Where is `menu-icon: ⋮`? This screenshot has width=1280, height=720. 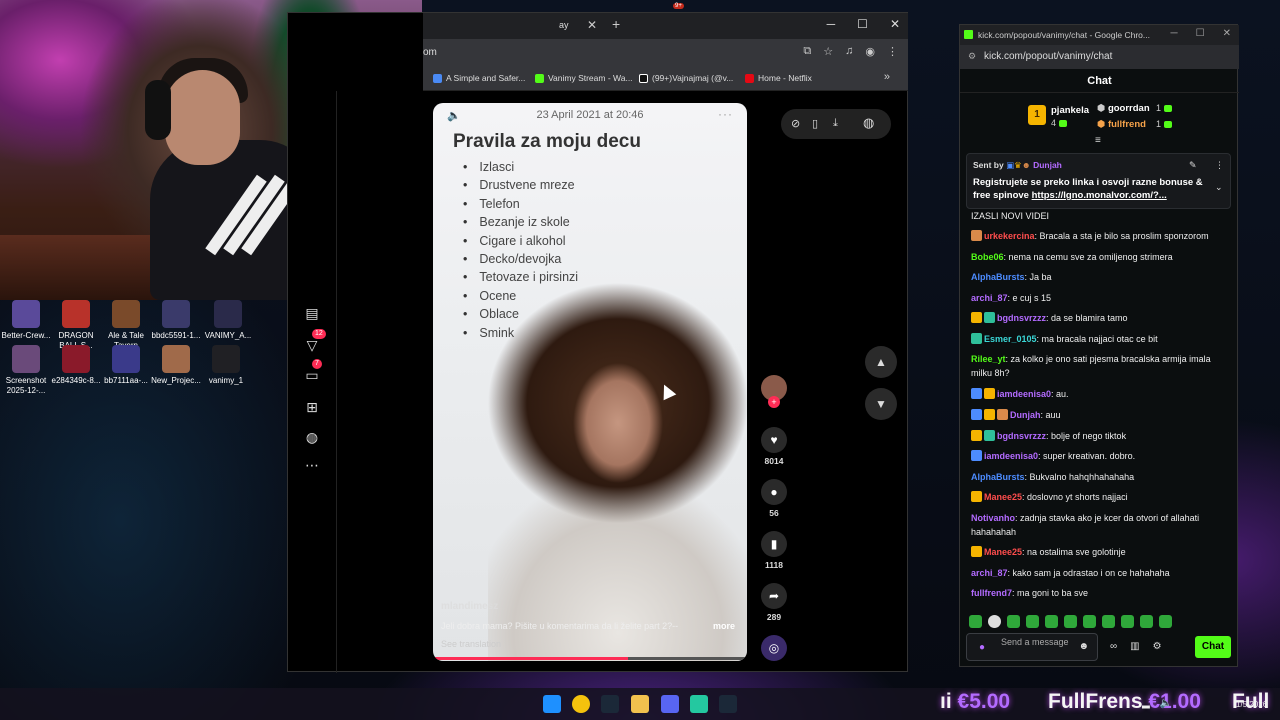
menu-icon: ⋮ is located at coordinates (892, 51).